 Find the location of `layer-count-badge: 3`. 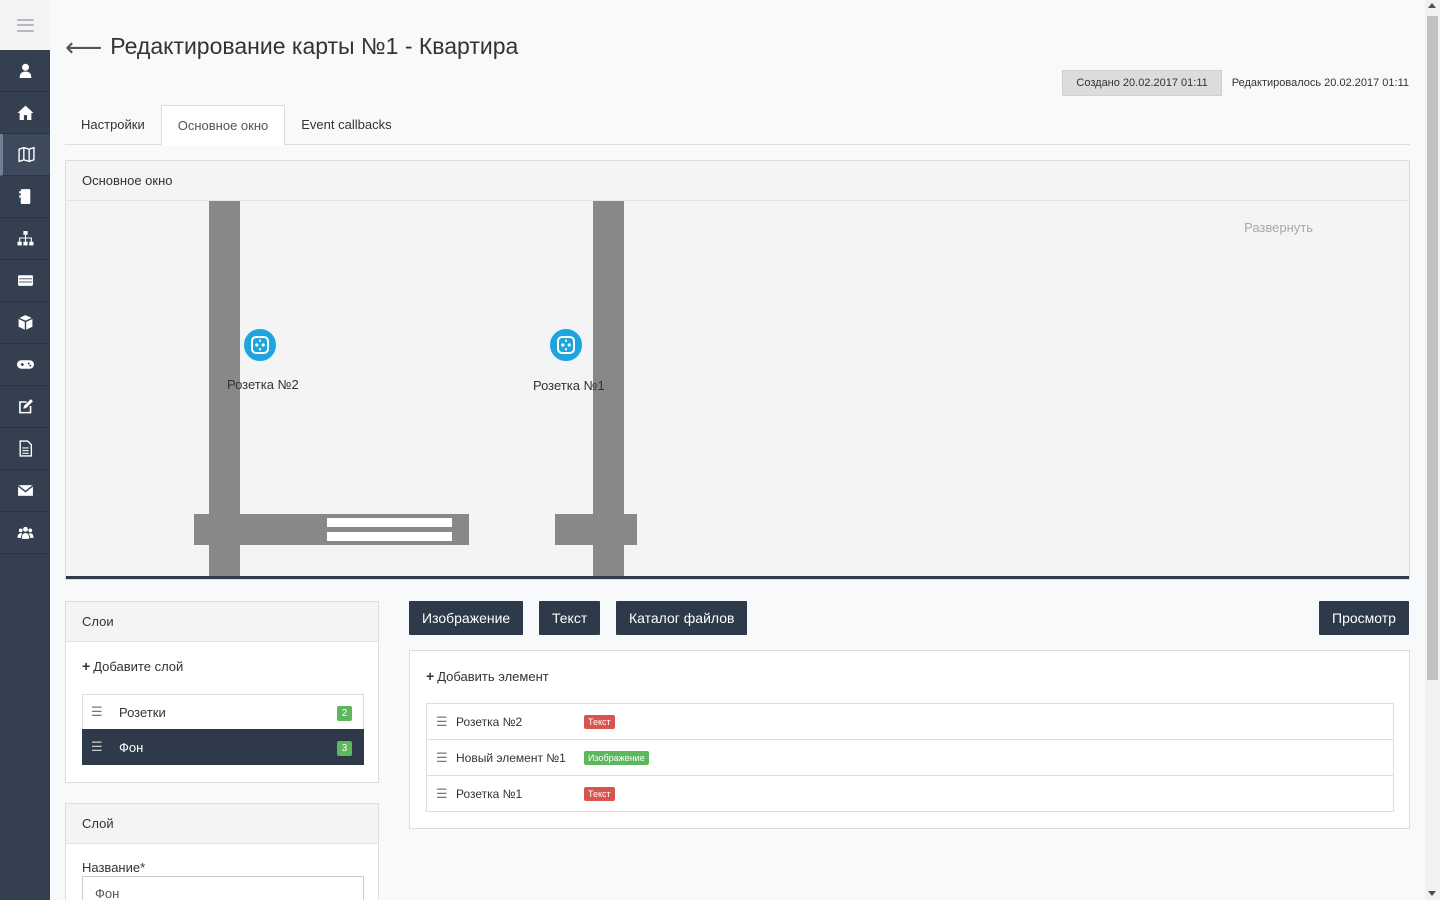

layer-count-badge: 3 is located at coordinates (344, 748).